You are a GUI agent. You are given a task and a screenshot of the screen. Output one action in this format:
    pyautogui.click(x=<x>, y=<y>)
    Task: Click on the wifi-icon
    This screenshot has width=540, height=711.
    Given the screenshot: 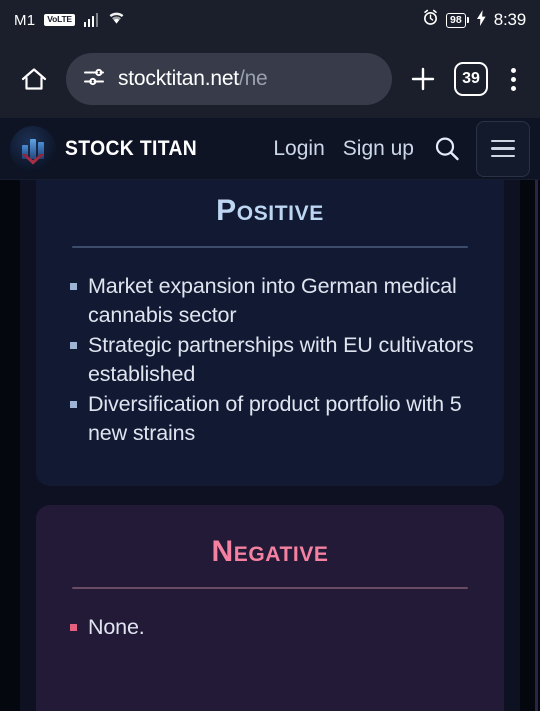 What is the action you would take?
    pyautogui.click(x=116, y=20)
    